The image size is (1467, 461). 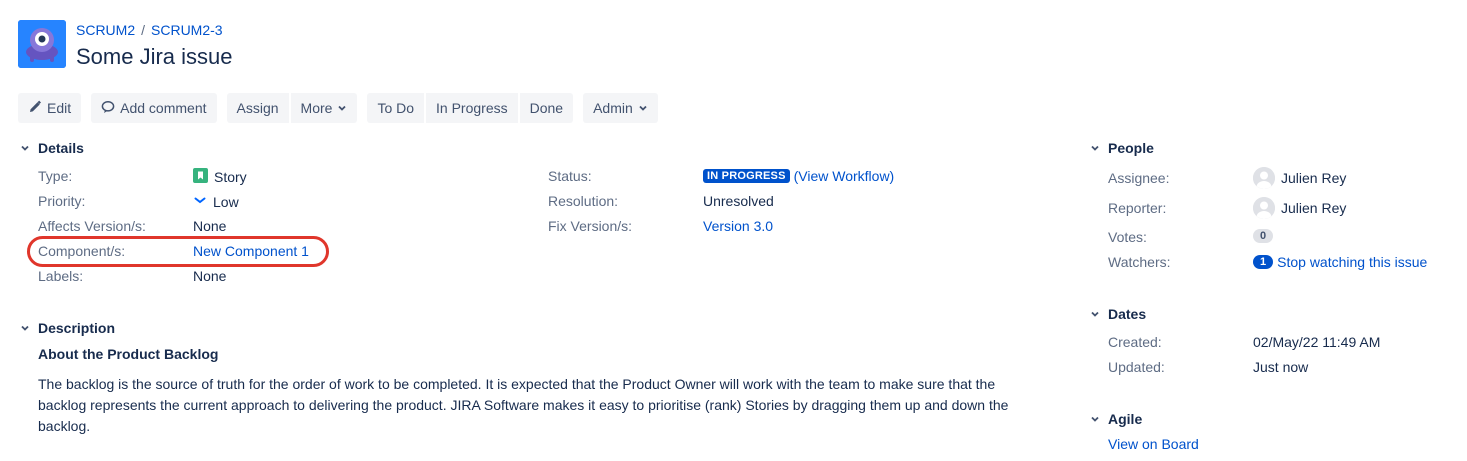 What do you see at coordinates (200, 177) in the screenshot?
I see `story-icon` at bounding box center [200, 177].